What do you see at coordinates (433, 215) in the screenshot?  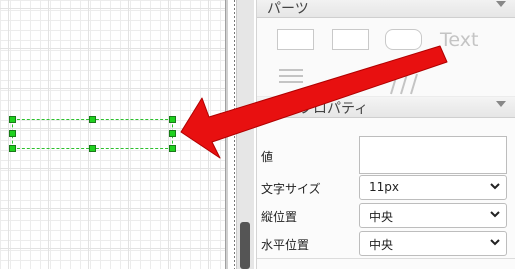 I see `vertical-align-select: 中央` at bounding box center [433, 215].